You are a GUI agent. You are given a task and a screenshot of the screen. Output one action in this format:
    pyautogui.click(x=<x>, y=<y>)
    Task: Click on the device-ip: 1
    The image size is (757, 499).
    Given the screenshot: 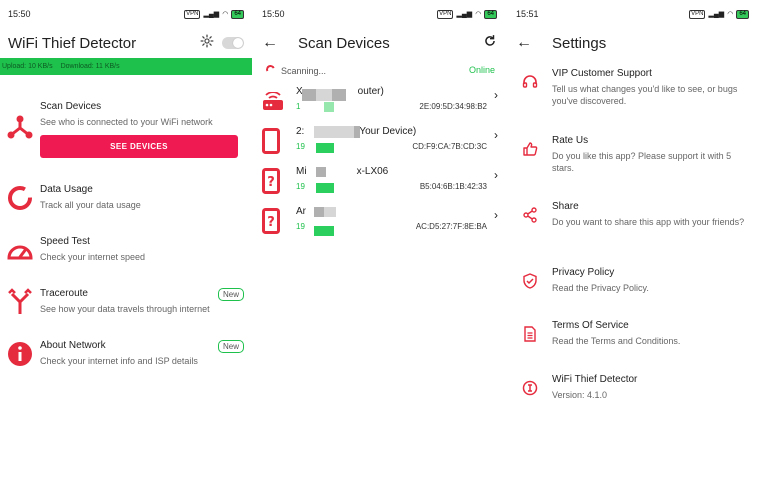 What is the action you would take?
    pyautogui.click(x=298, y=106)
    